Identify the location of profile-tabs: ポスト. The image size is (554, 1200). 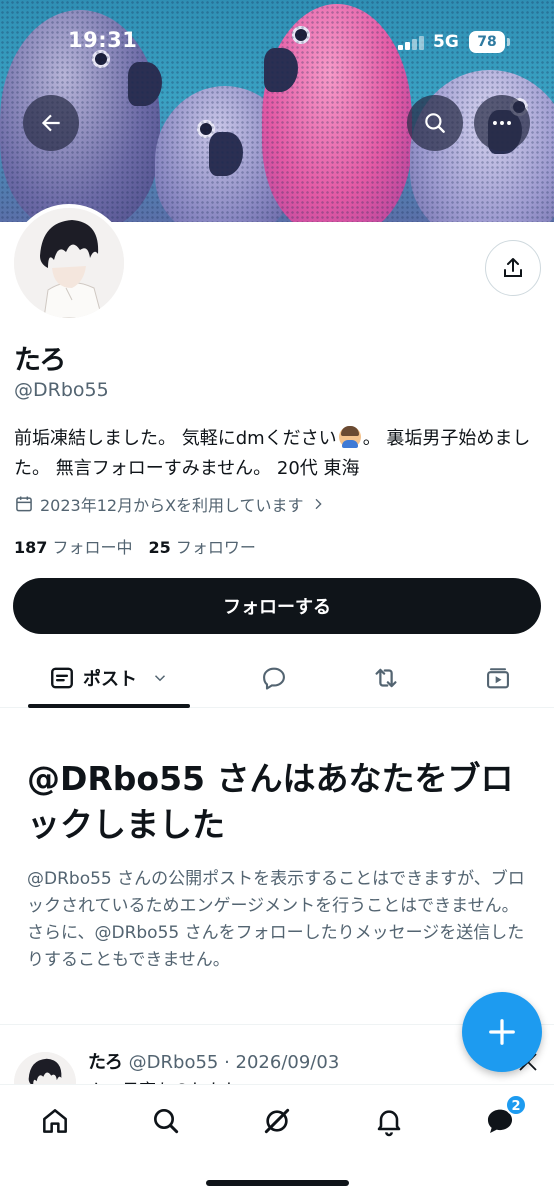
(277, 679).